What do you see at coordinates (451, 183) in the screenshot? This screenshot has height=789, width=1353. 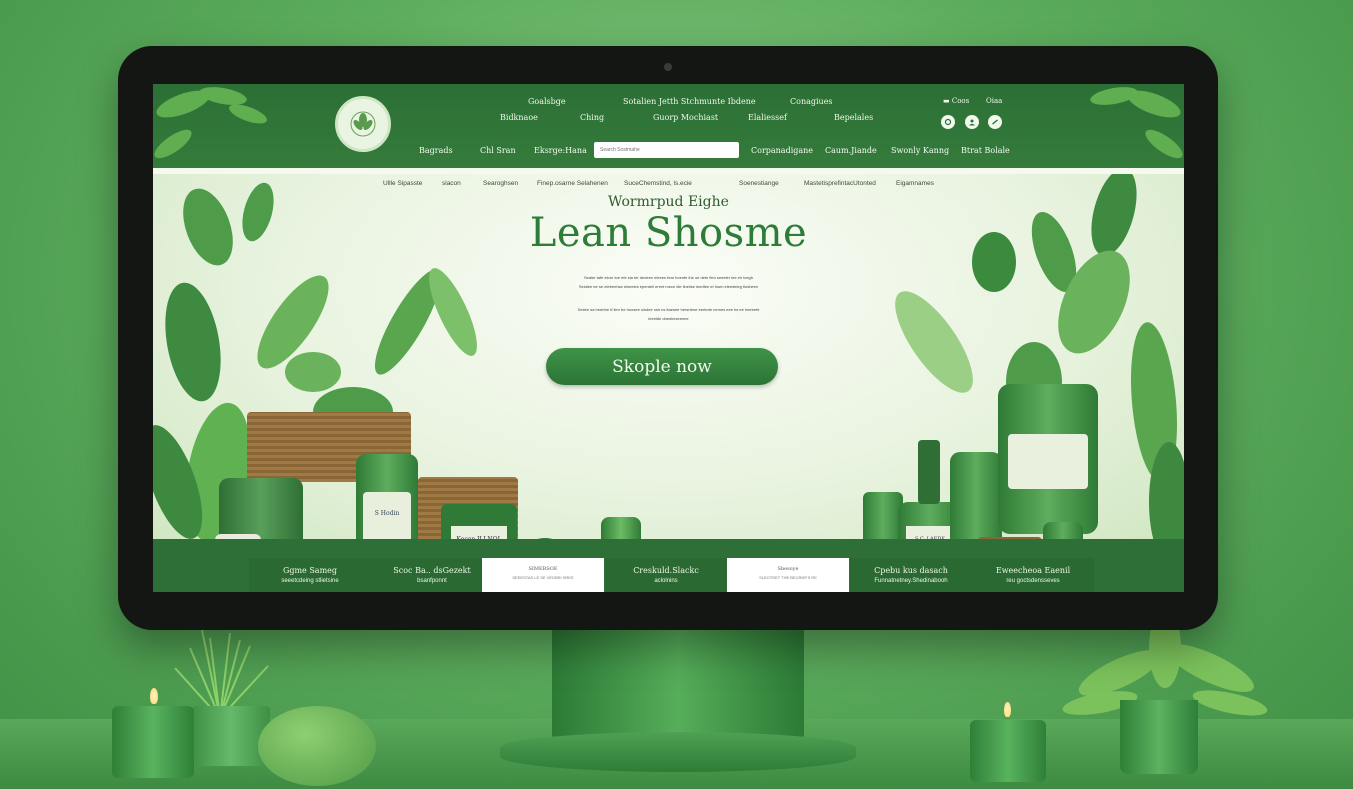 I see `subnav-item-2: slacon` at bounding box center [451, 183].